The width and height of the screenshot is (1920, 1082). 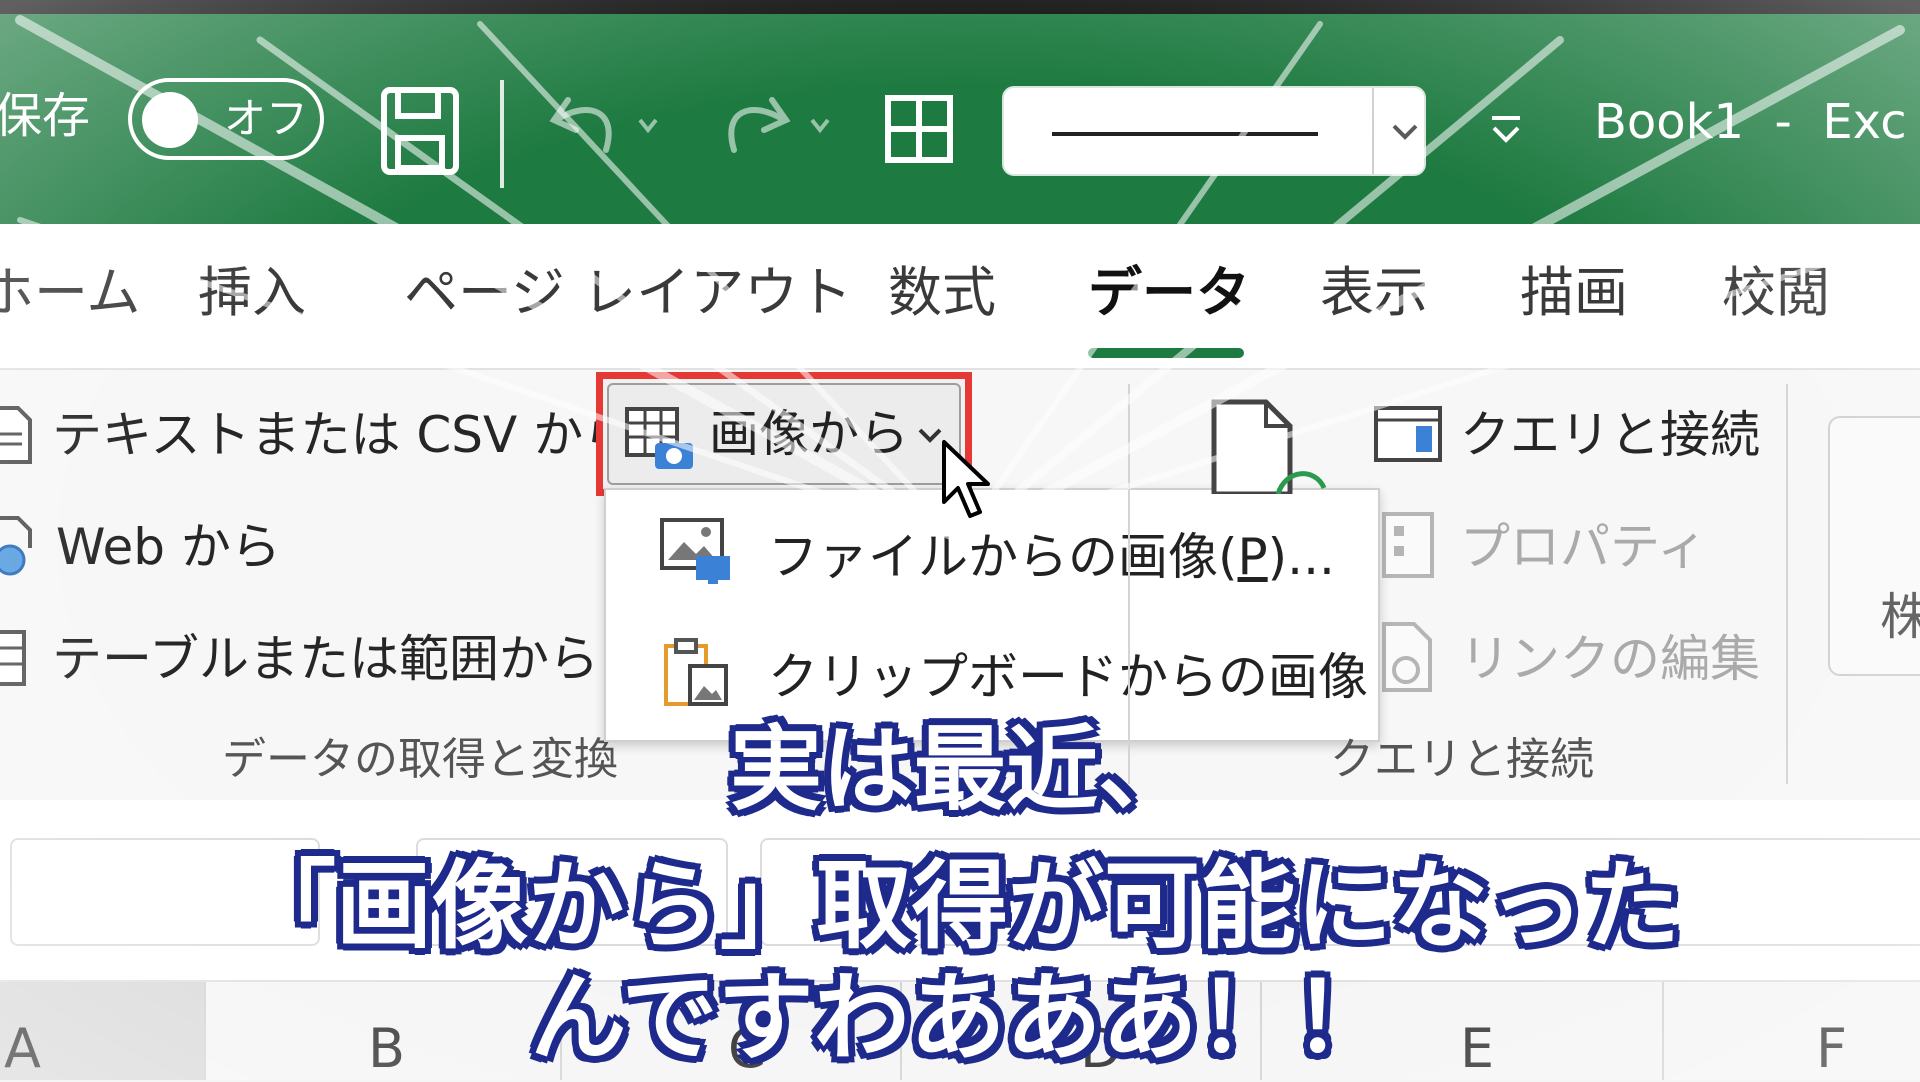 I want to click on redo-icon, so click(x=776, y=130).